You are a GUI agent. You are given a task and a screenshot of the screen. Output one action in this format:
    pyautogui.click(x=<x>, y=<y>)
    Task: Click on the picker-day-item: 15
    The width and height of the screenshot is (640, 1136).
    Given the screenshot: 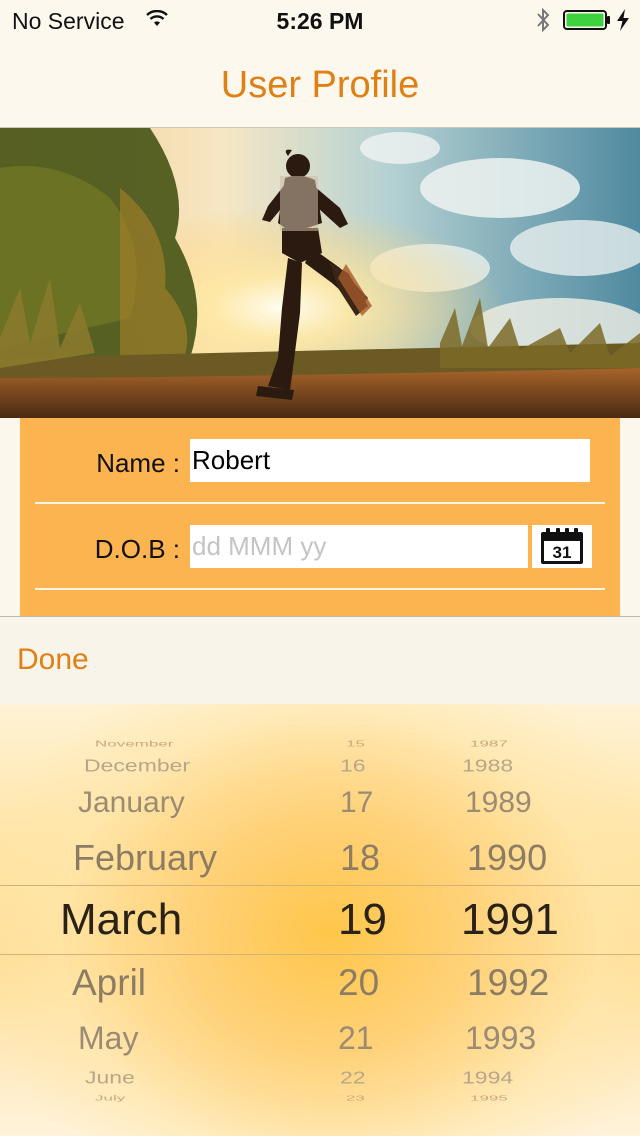 What is the action you would take?
    pyautogui.click(x=355, y=744)
    